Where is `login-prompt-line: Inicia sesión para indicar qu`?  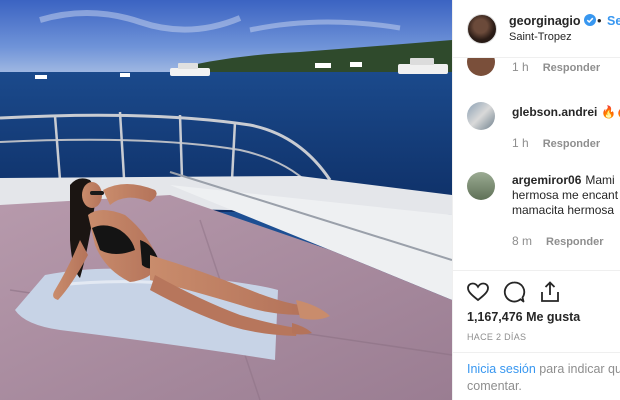
login-prompt-line: Inicia sesión para indicar qu is located at coordinates (543, 369).